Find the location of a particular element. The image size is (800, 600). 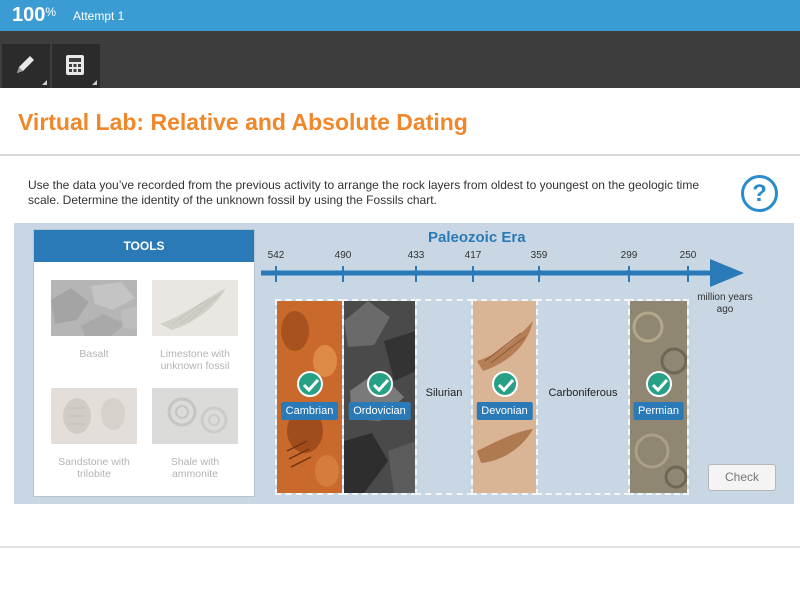

tick-label: 299 is located at coordinates (629, 255).